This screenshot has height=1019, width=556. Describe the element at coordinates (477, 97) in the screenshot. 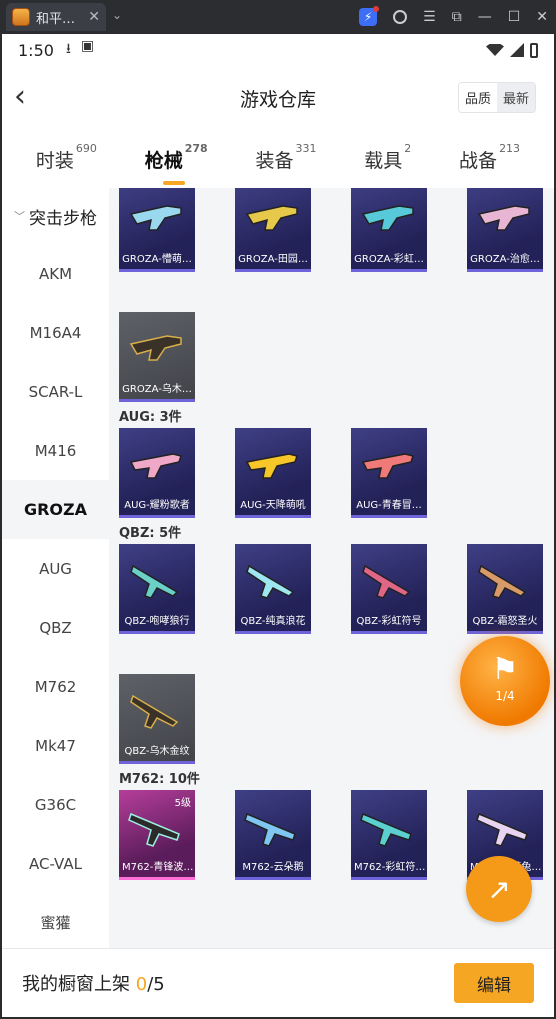

I see `sort-quality-button: 品质` at that location.